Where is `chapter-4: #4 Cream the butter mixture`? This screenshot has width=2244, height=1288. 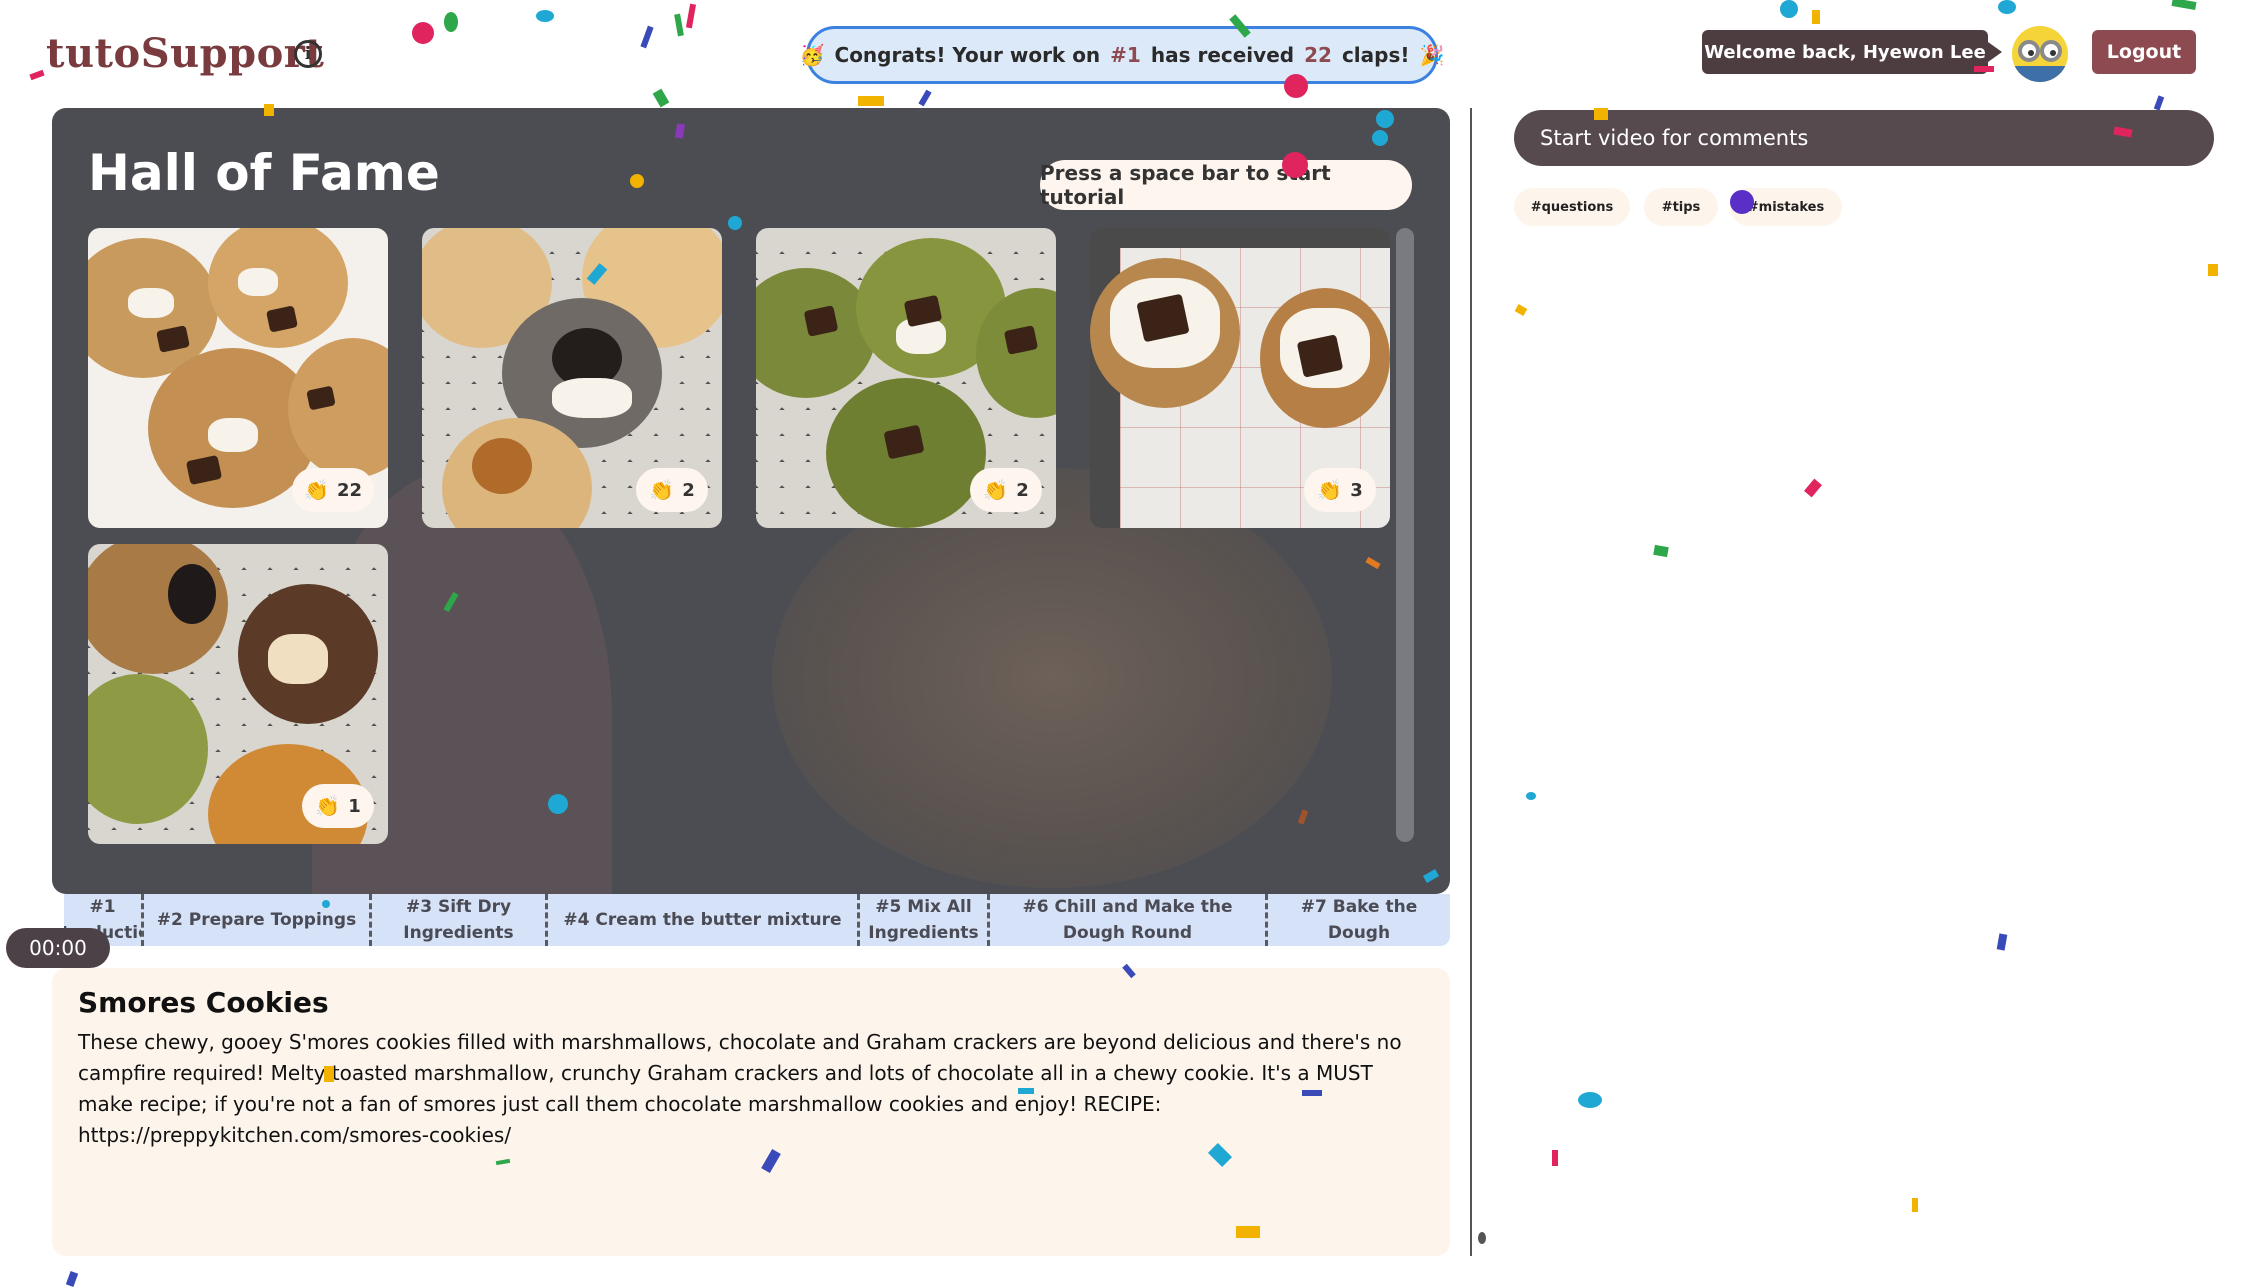
chapter-4: #4 Cream the butter mixture is located at coordinates (704, 920).